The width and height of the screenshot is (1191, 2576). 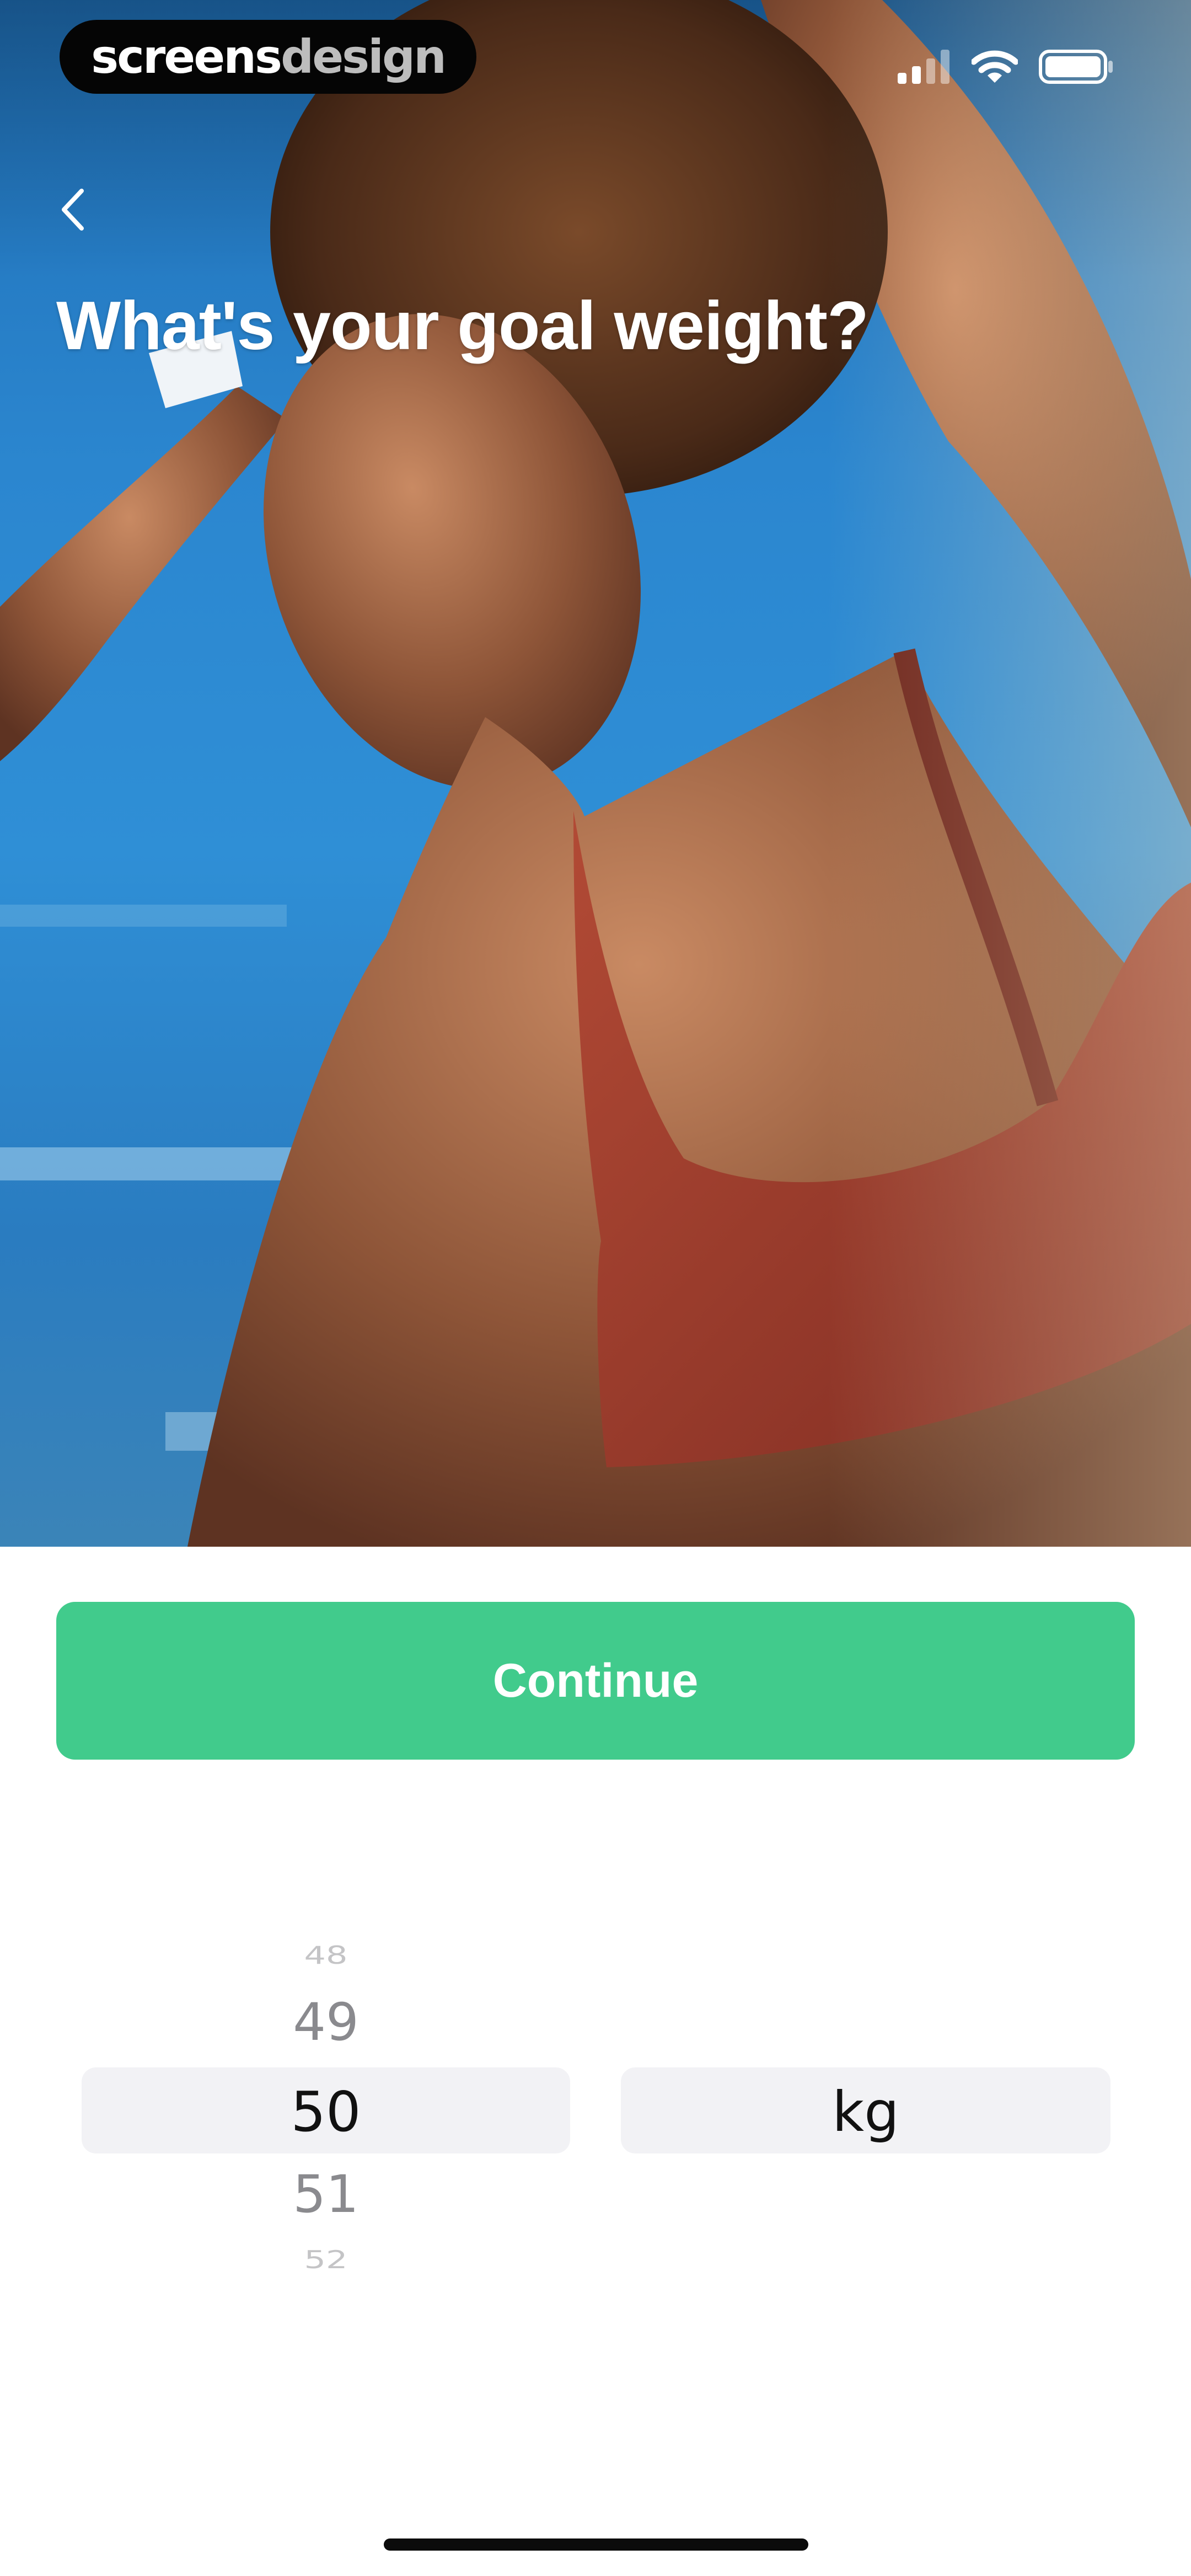 I want to click on cellular-signal-icon, so click(x=923, y=67).